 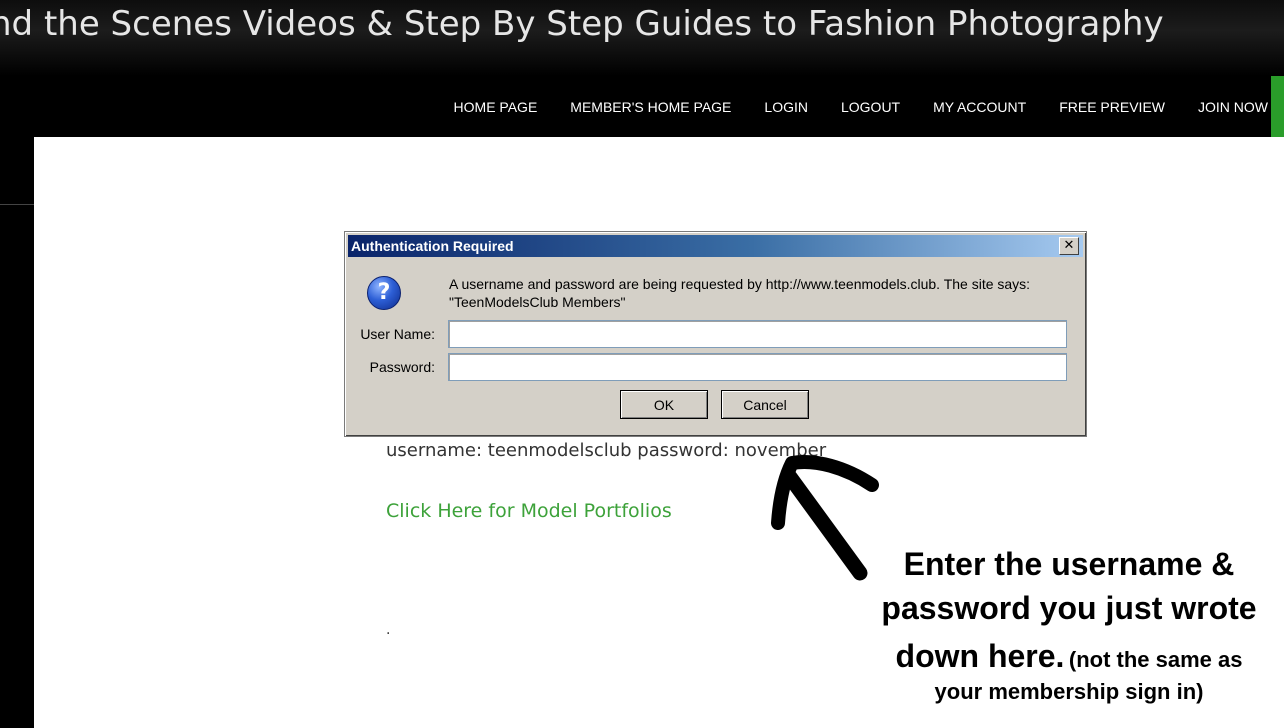 I want to click on annotation-note-2: your membership sign in), so click(x=1069, y=691).